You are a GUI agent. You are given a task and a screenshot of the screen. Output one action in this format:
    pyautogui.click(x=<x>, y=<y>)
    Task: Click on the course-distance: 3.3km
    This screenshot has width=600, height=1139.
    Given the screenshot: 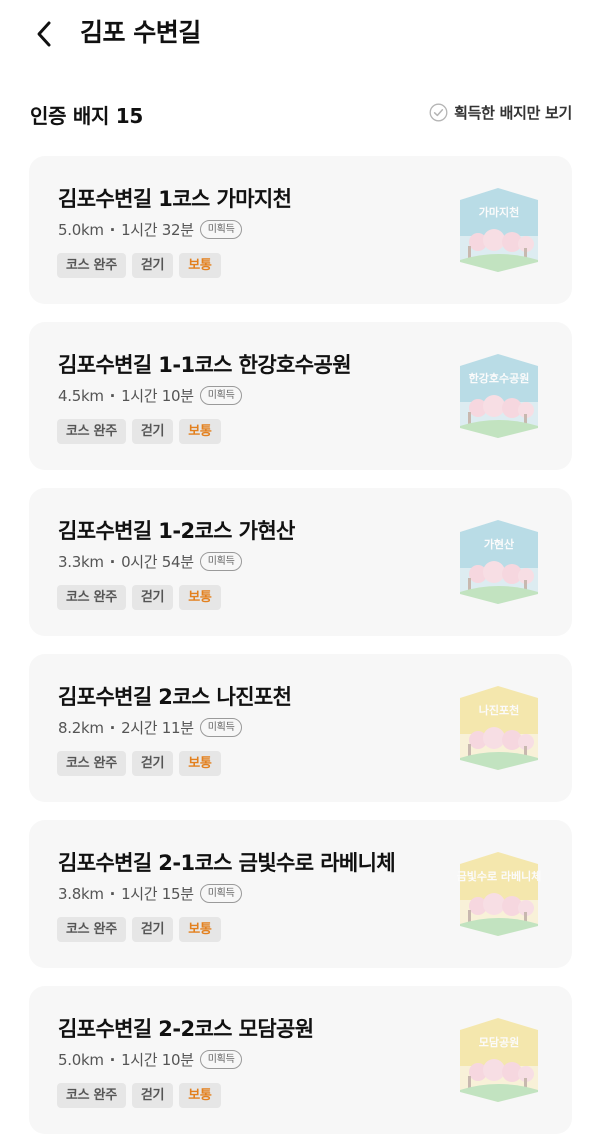 What is the action you would take?
    pyautogui.click(x=81, y=561)
    